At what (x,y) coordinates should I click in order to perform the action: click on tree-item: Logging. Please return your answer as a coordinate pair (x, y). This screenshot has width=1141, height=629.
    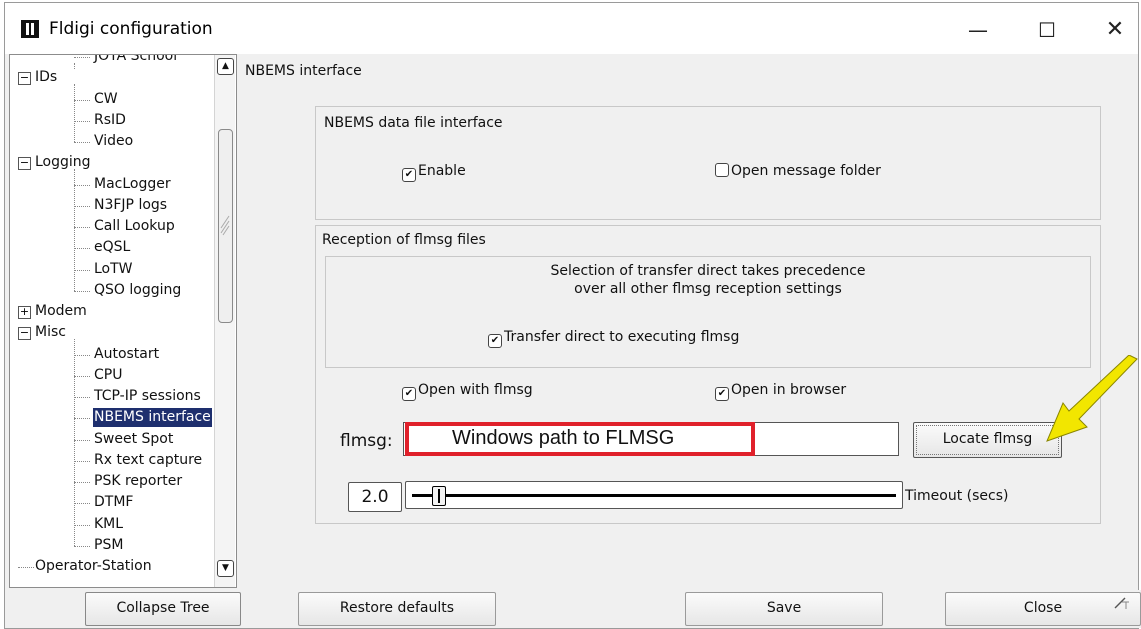
    Looking at the image, I should click on (63, 162).